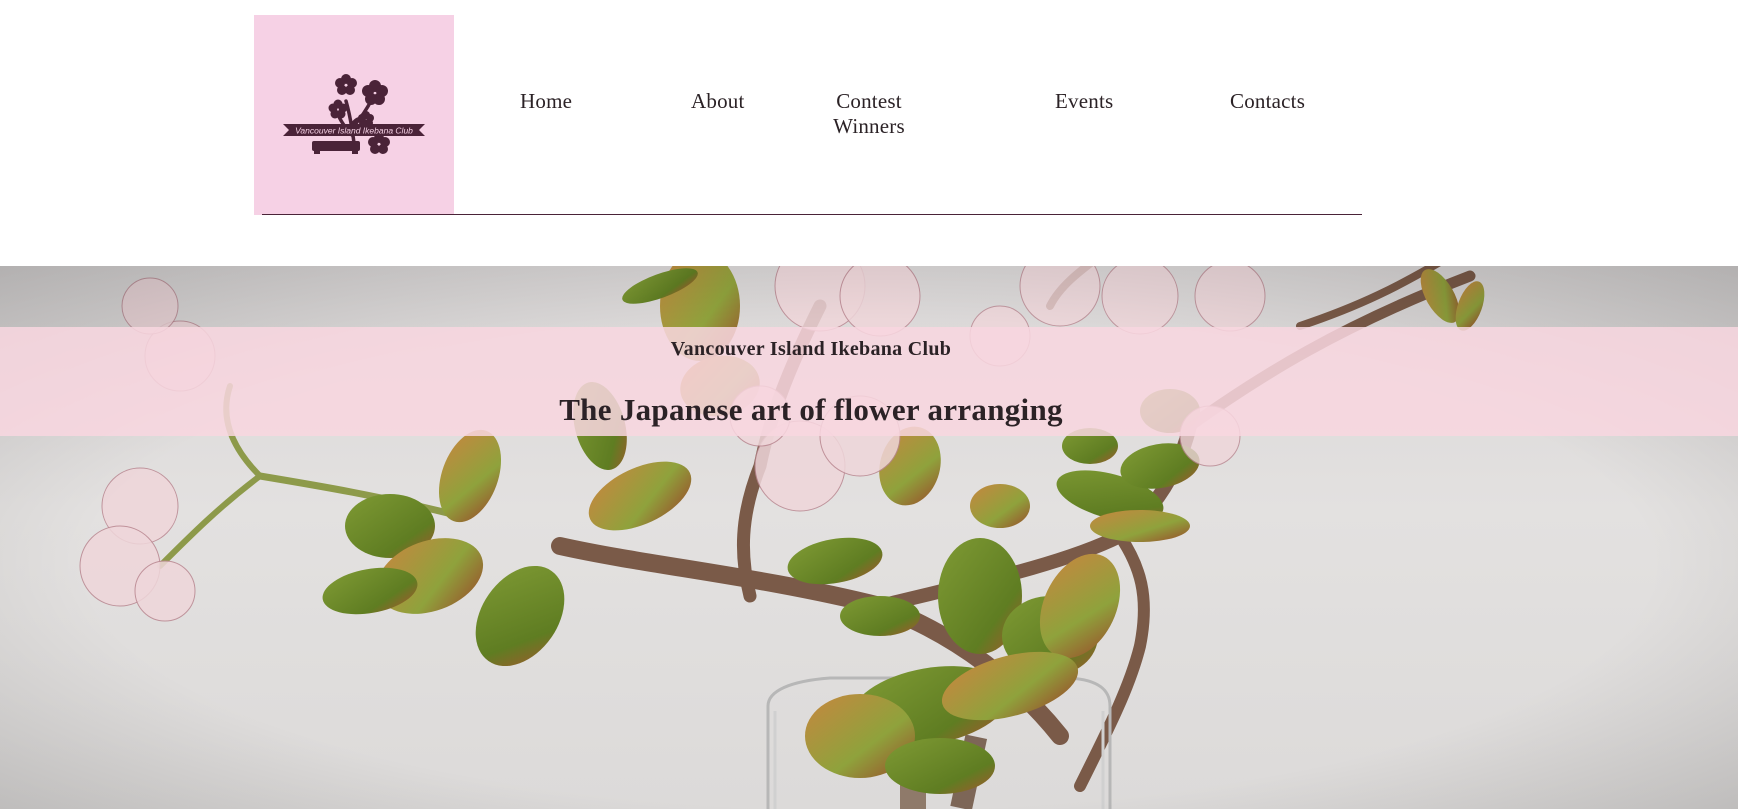  What do you see at coordinates (546, 101) in the screenshot?
I see `nav-item-home: Home` at bounding box center [546, 101].